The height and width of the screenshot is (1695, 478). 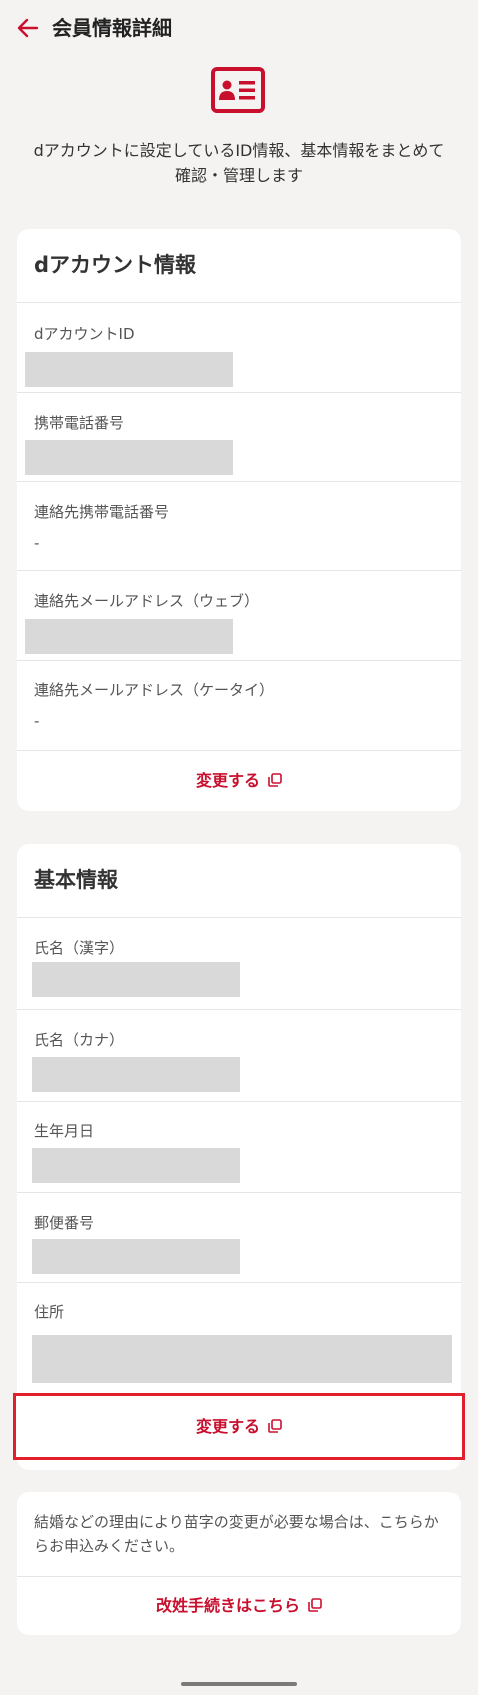 What do you see at coordinates (136, 1074) in the screenshot?
I see `masked-value-name-kana` at bounding box center [136, 1074].